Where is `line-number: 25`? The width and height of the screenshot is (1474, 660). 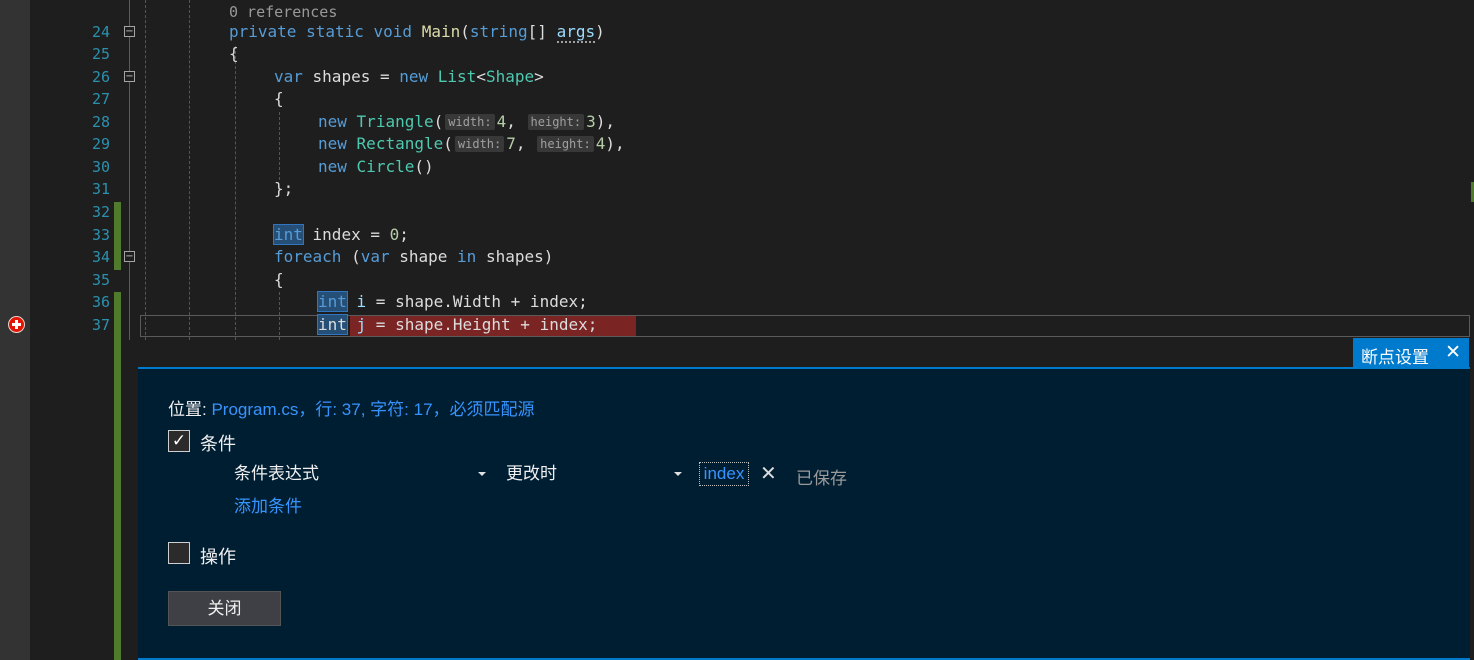
line-number: 25 is located at coordinates (100, 54).